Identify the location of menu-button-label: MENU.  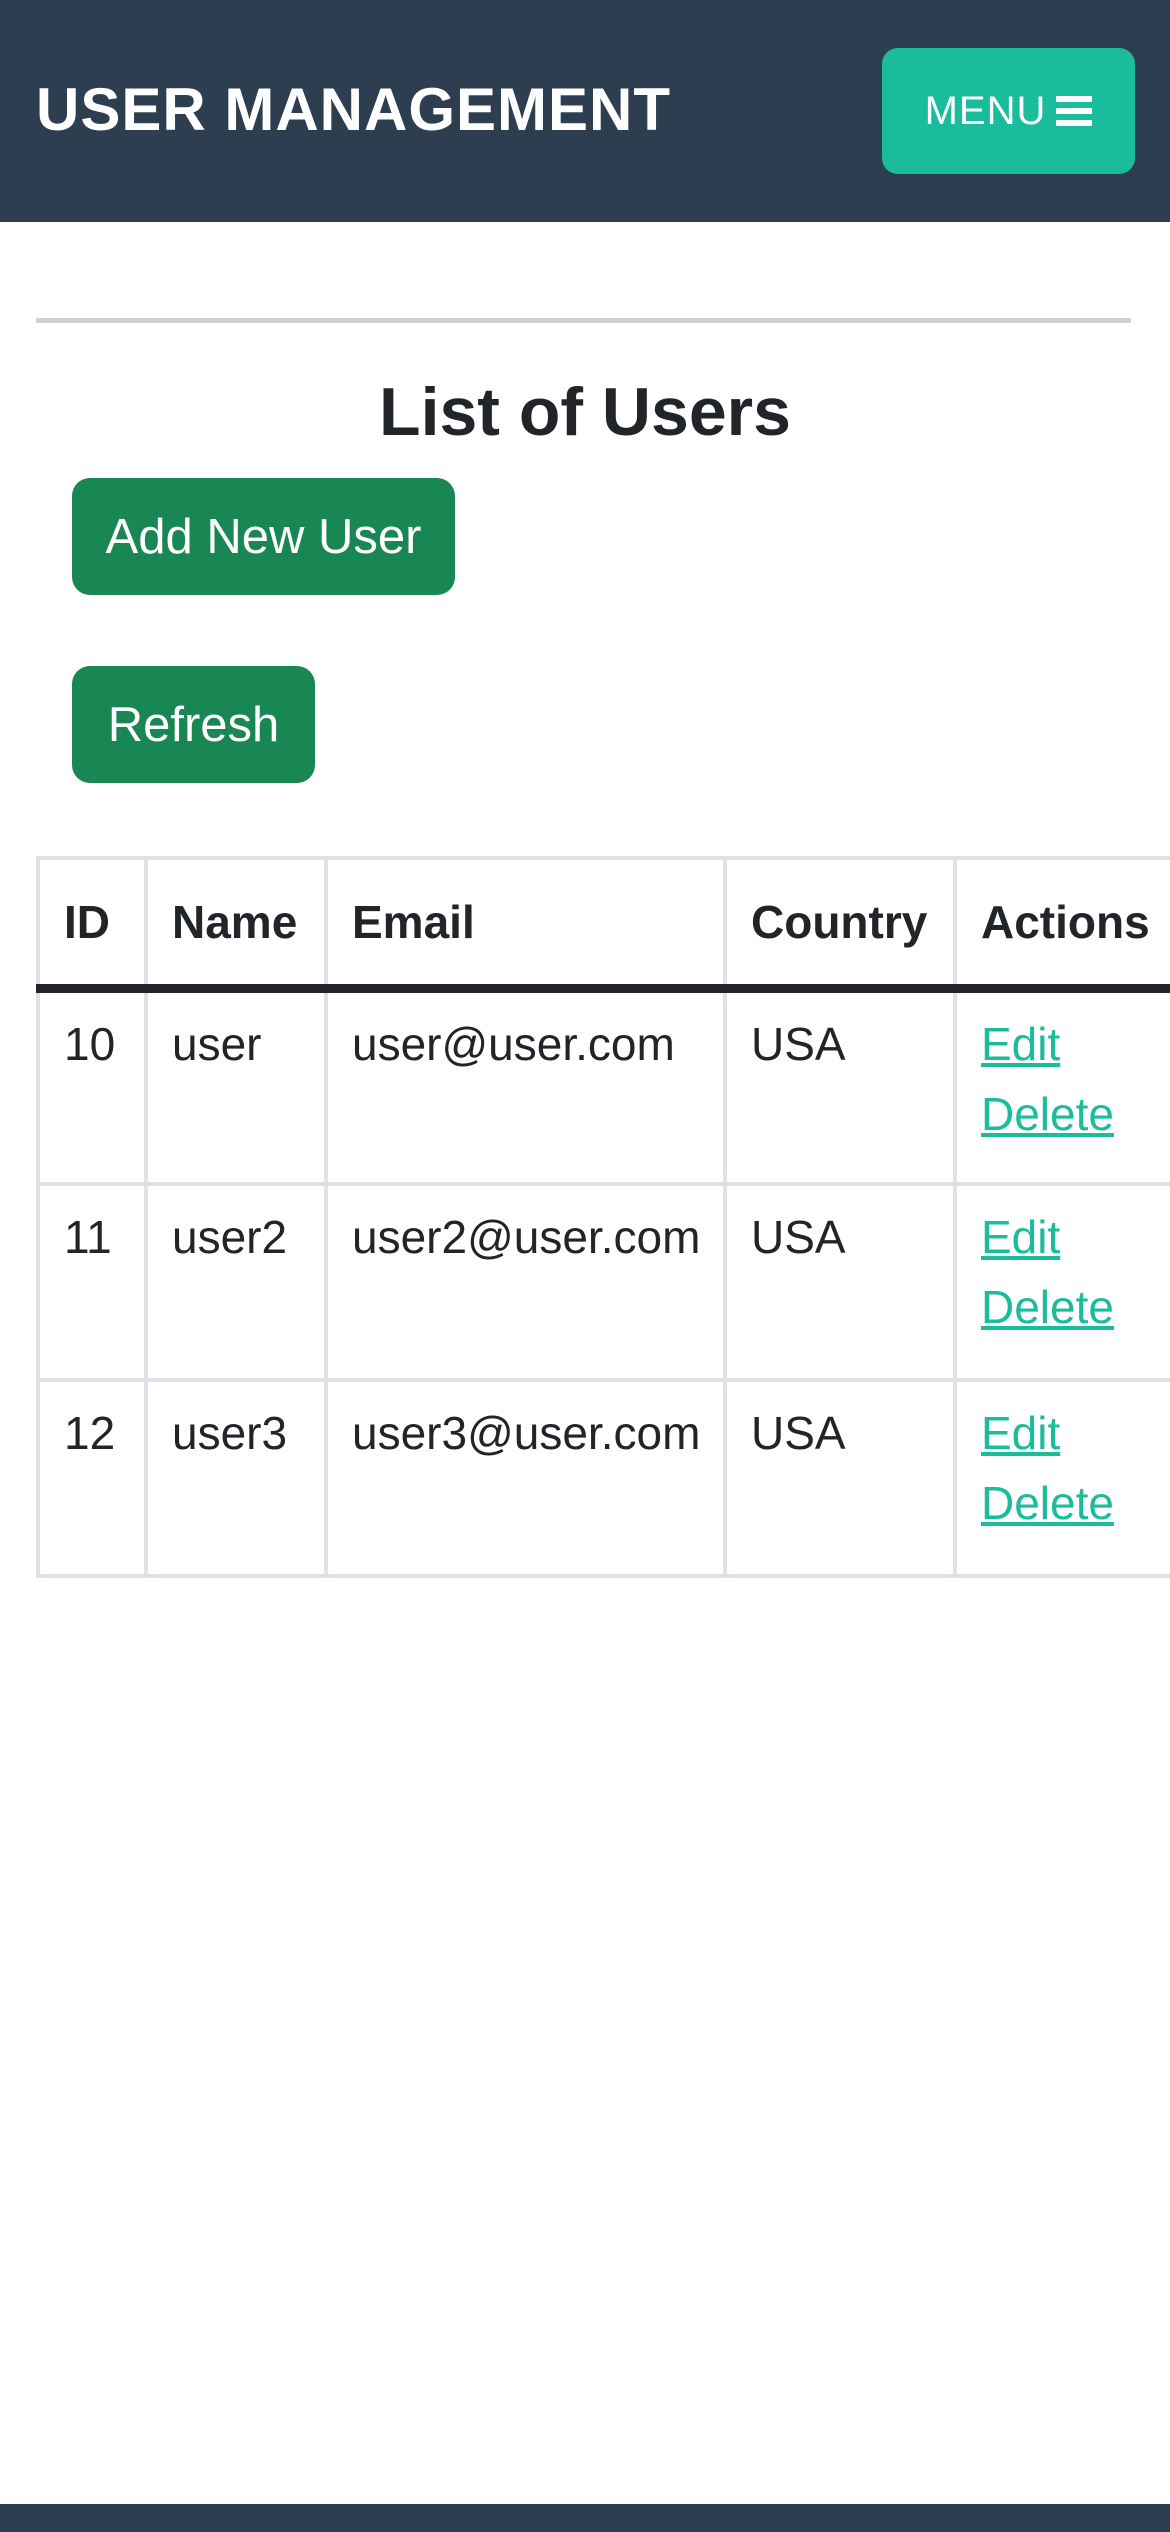
(985, 110).